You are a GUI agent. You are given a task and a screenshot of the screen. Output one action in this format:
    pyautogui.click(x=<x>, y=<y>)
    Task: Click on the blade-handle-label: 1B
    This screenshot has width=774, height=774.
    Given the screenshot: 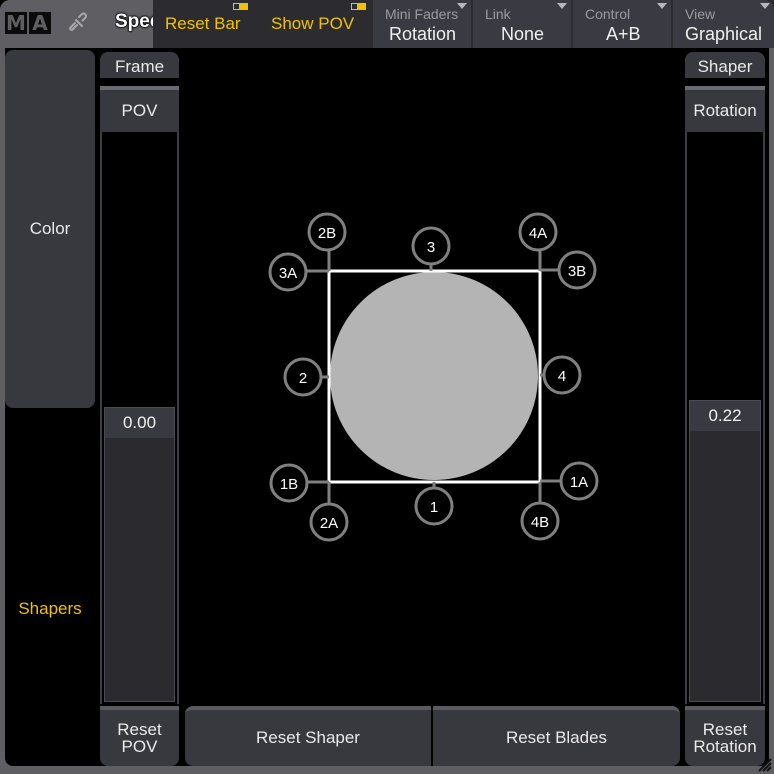 What is the action you would take?
    pyautogui.click(x=289, y=484)
    